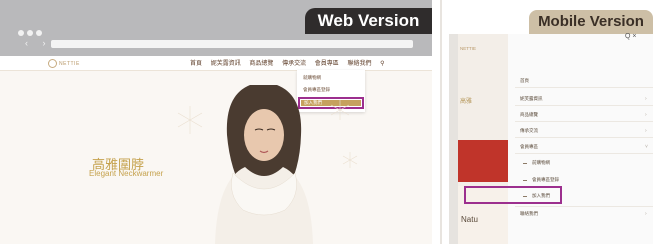 This screenshot has height=244, width=653. I want to click on mobile-highlight-box, so click(513, 195).